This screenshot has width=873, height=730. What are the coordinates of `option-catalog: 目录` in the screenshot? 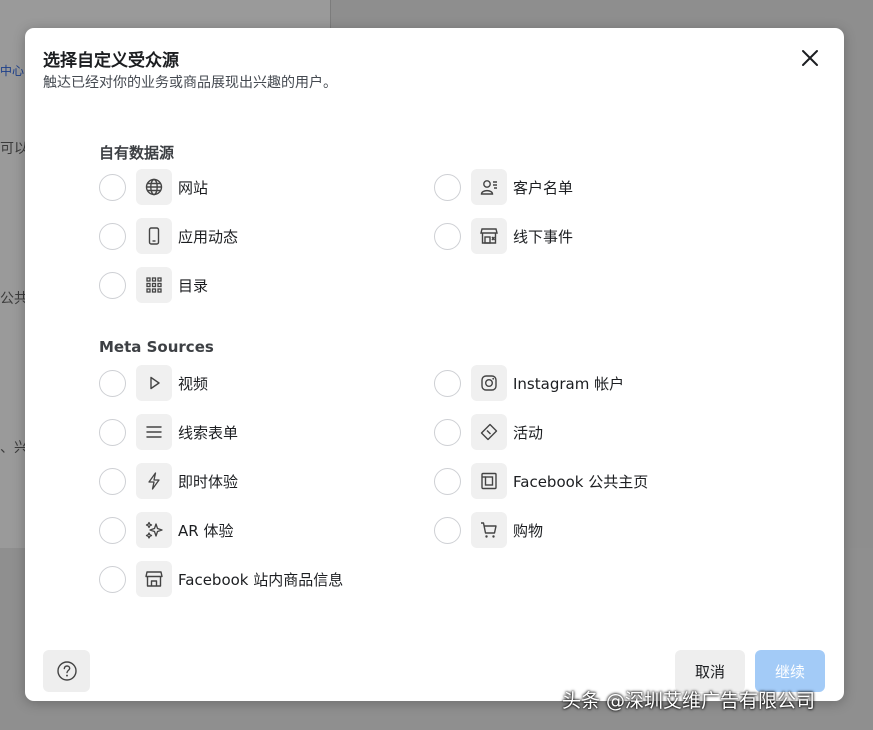 It's located at (153, 285).